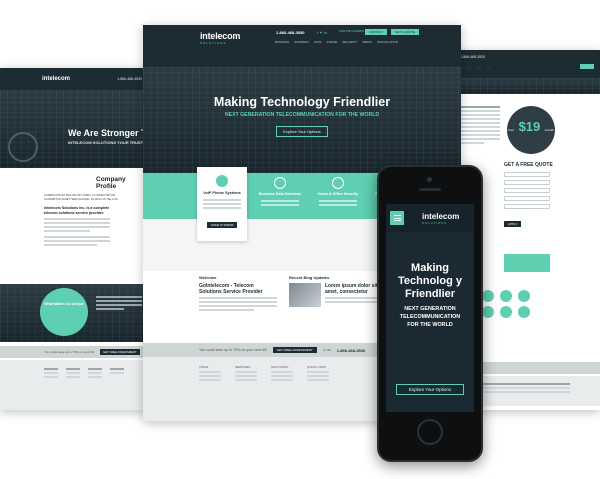 Image resolution: width=600 pixels, height=479 pixels. I want to click on phone-icon, so click(222, 181).